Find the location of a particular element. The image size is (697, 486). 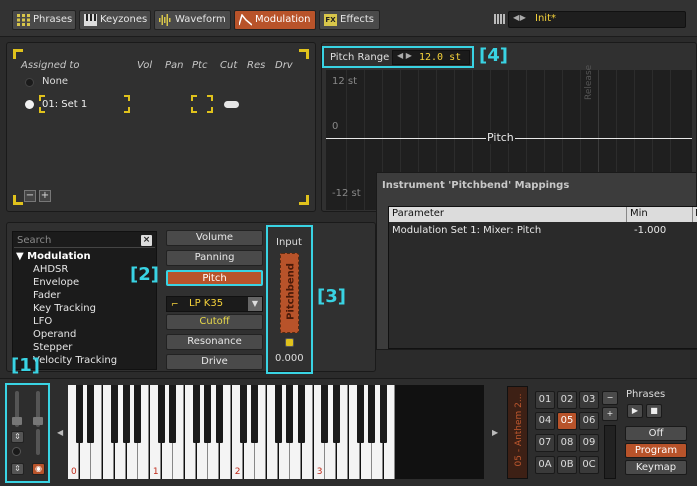

program-05-button: 05 is located at coordinates (567, 421).